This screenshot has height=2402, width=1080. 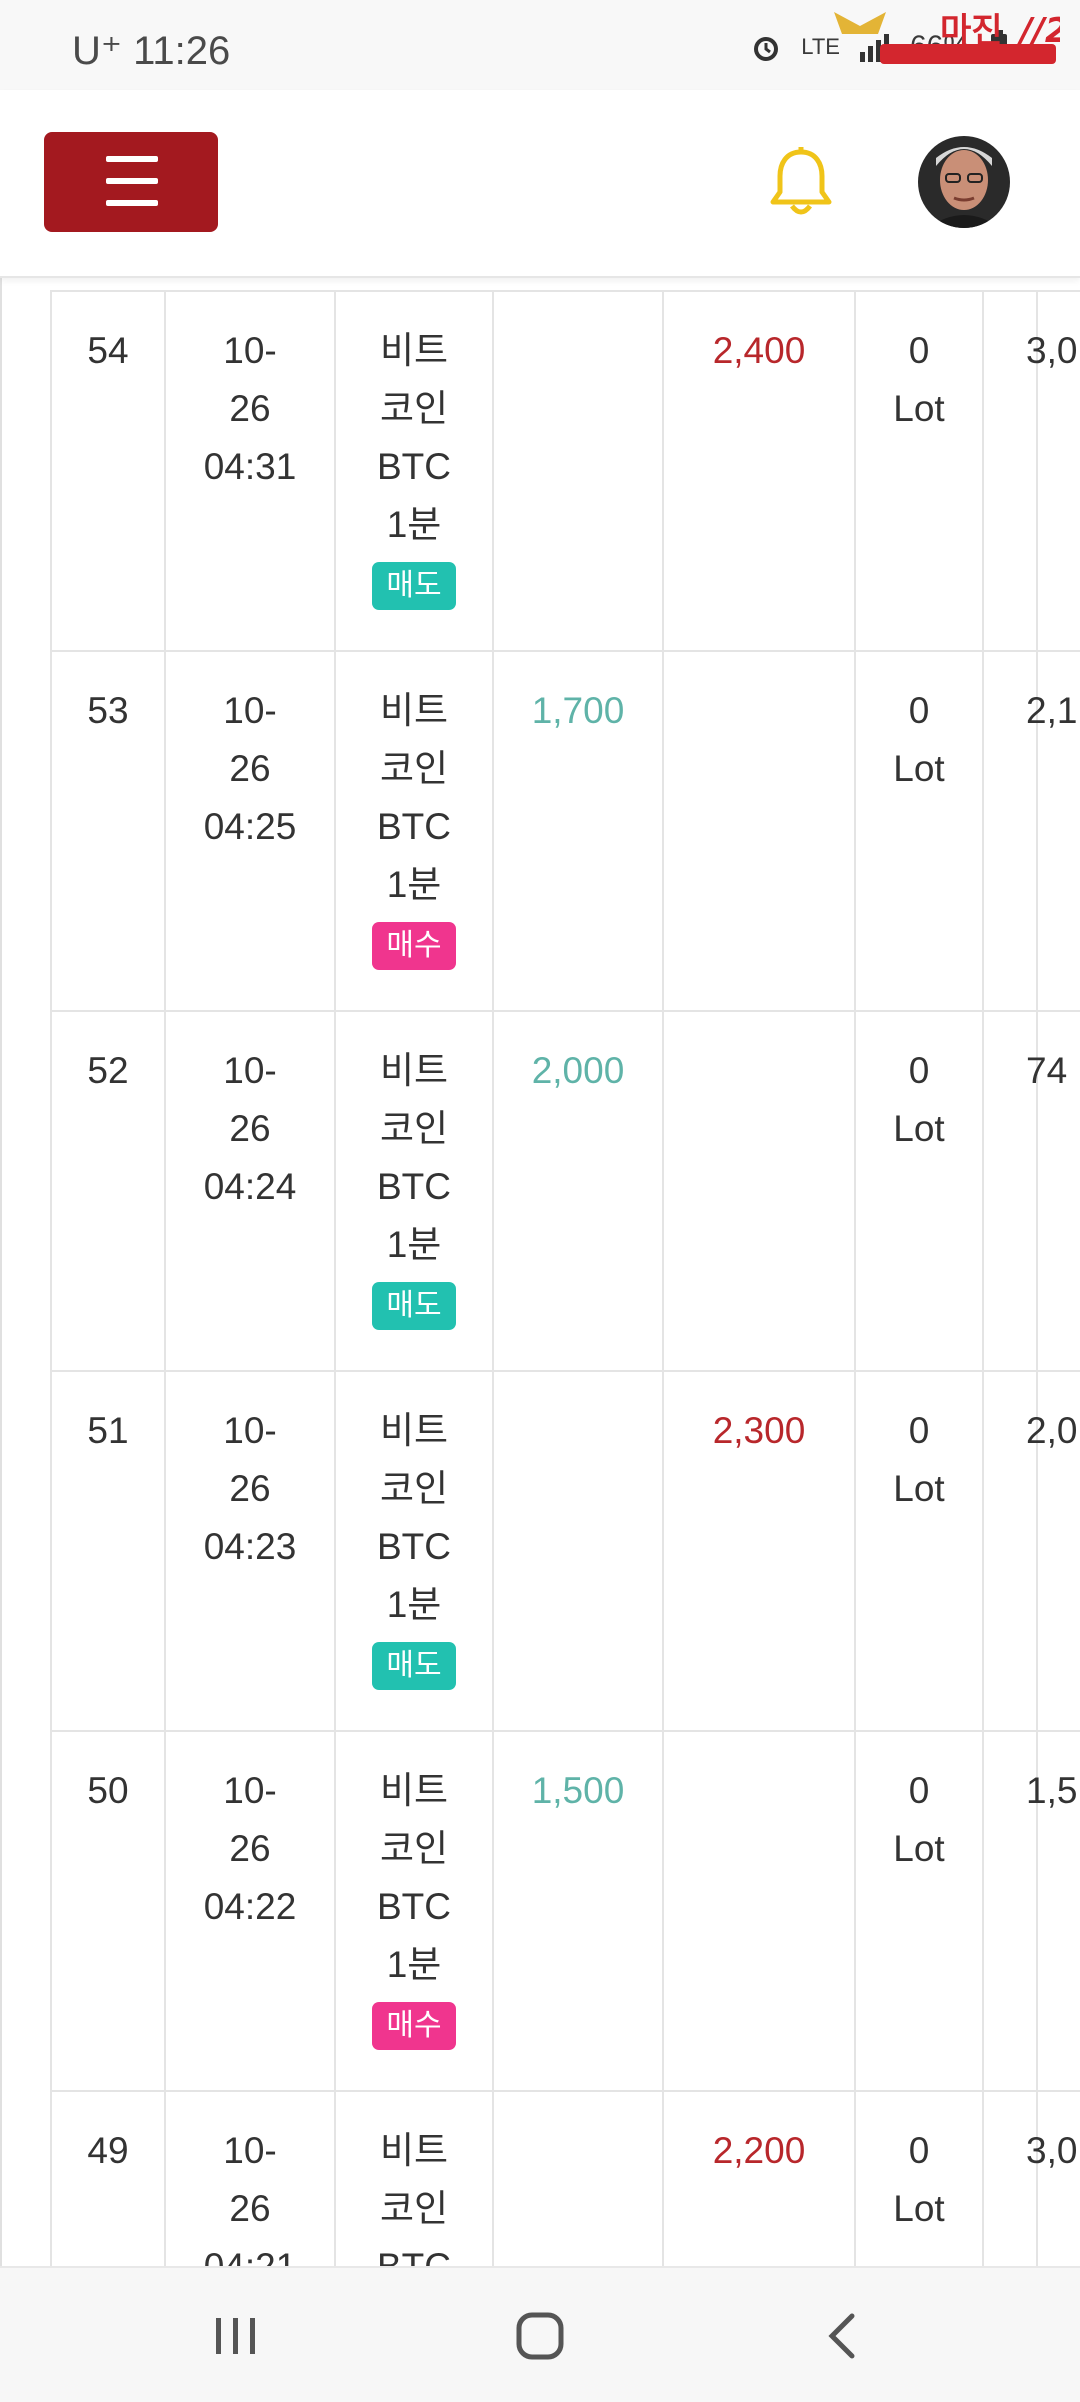 I want to click on row-time-text: 04:24, so click(x=250, y=1186).